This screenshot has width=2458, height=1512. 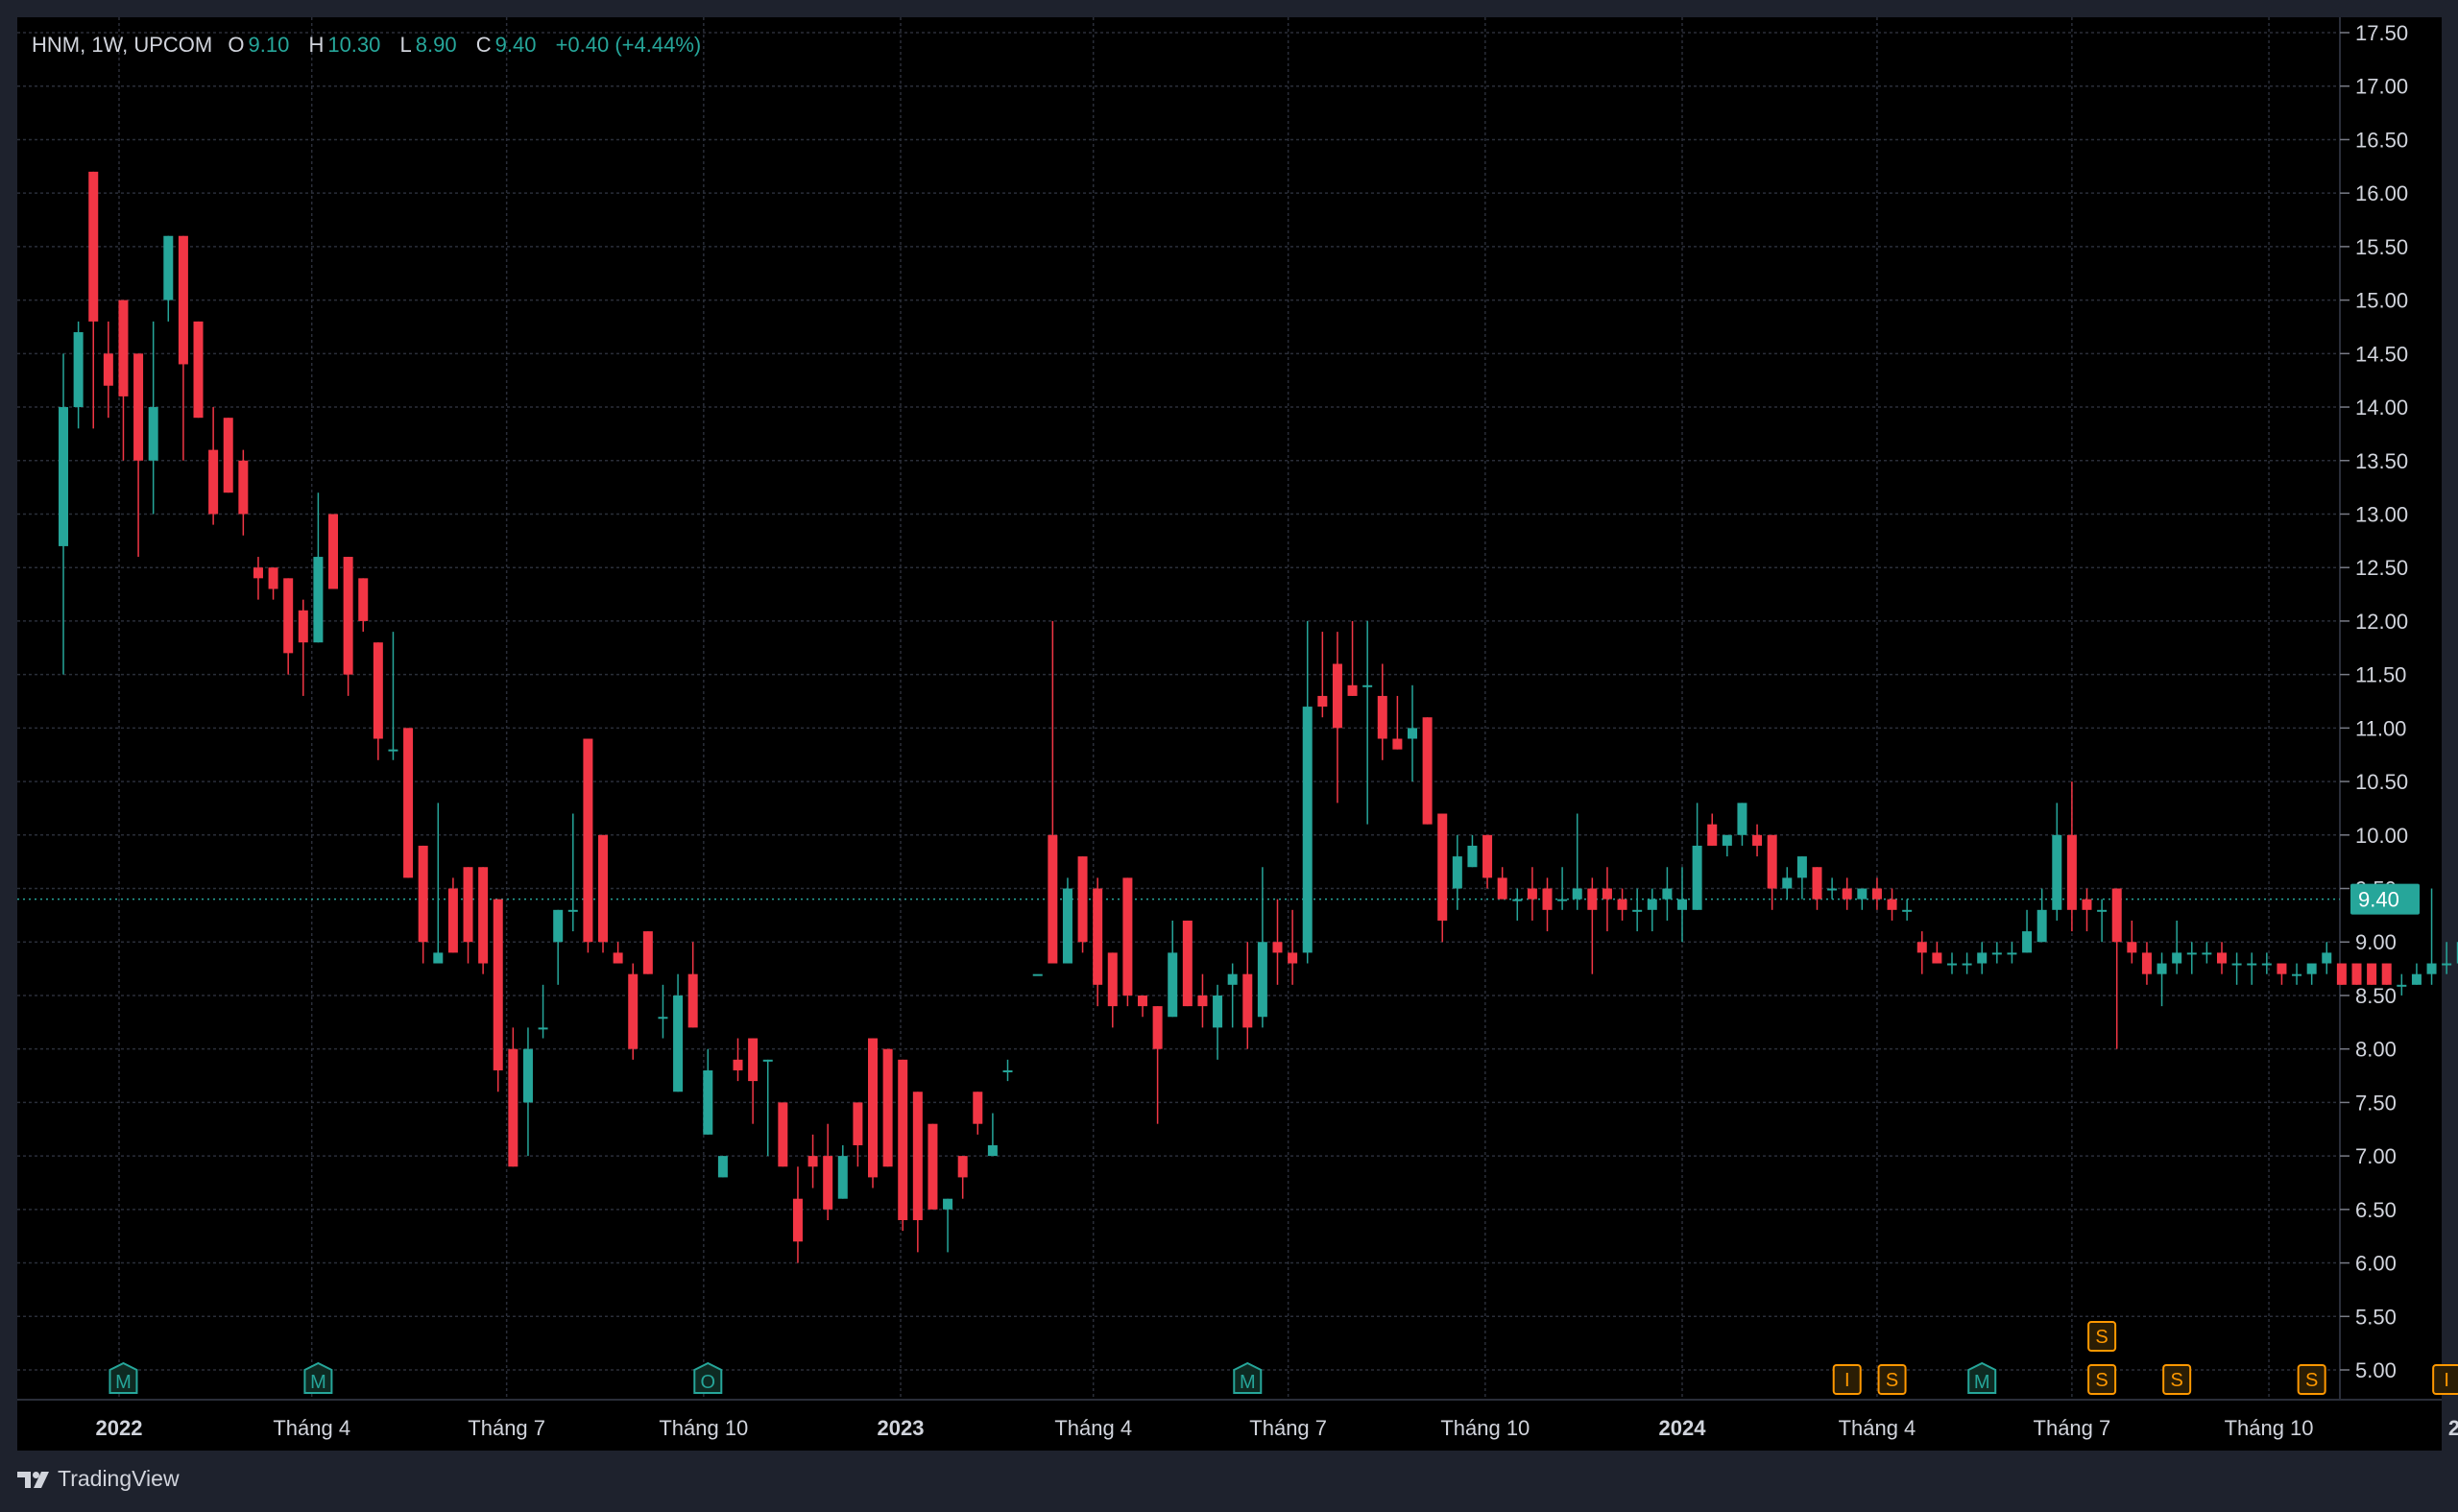 I want to click on open-label: O, so click(x=237, y=45).